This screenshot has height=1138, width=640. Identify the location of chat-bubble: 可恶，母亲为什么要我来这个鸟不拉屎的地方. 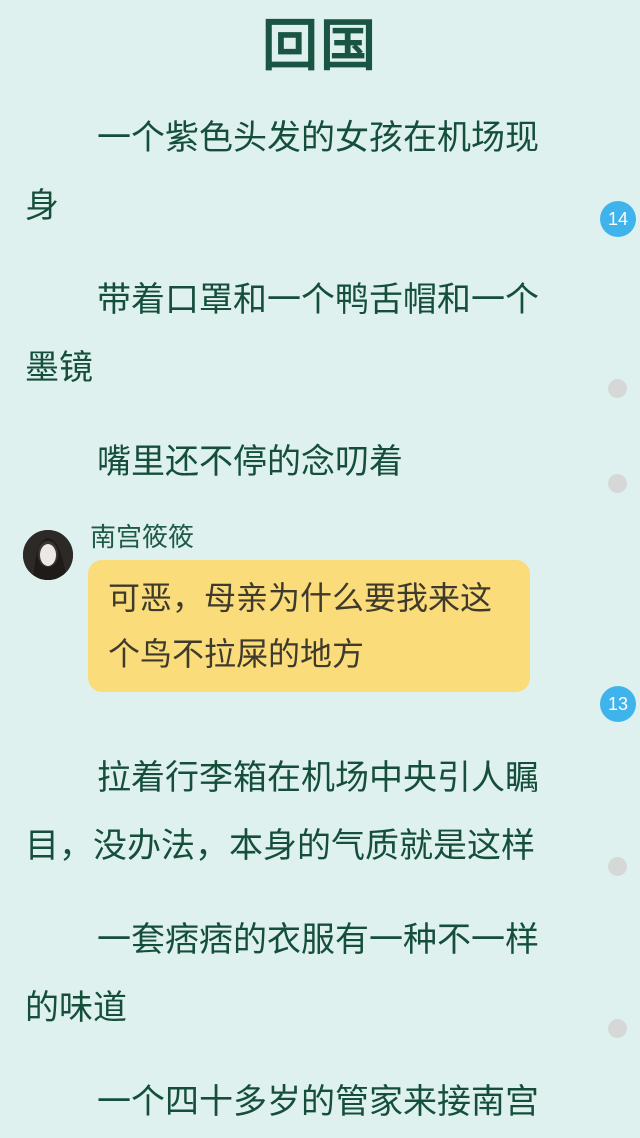
(309, 626).